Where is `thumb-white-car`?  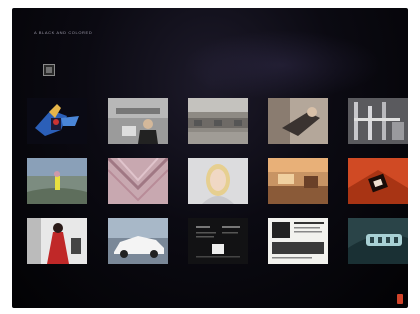 thumb-white-car is located at coordinates (138, 241).